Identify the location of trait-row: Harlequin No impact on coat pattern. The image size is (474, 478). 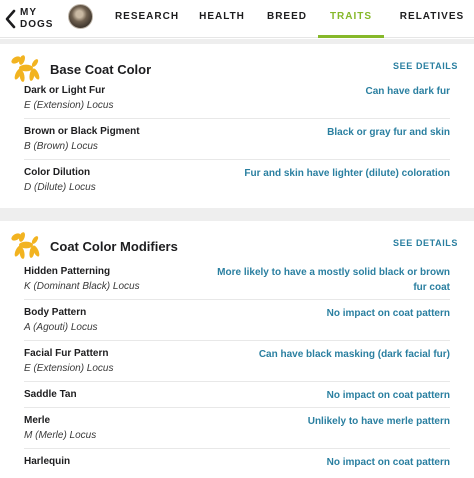
(237, 462).